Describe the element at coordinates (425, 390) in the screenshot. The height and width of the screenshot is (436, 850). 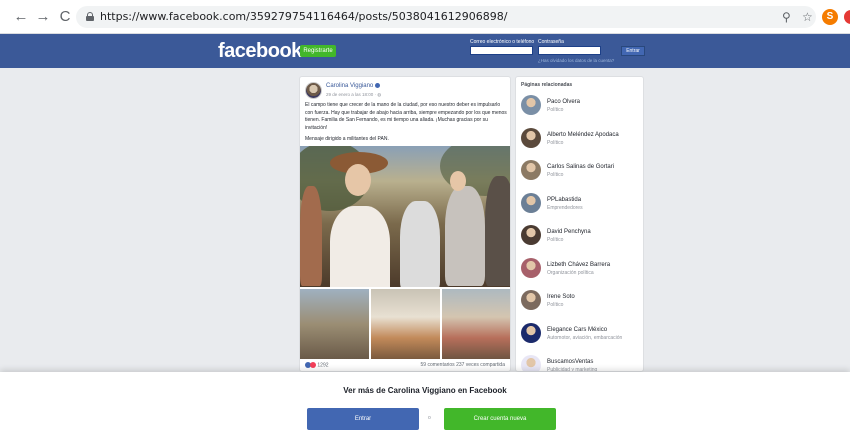
I see `see-more-text: Ver más de Carolina Viggiano en Facebook` at that location.